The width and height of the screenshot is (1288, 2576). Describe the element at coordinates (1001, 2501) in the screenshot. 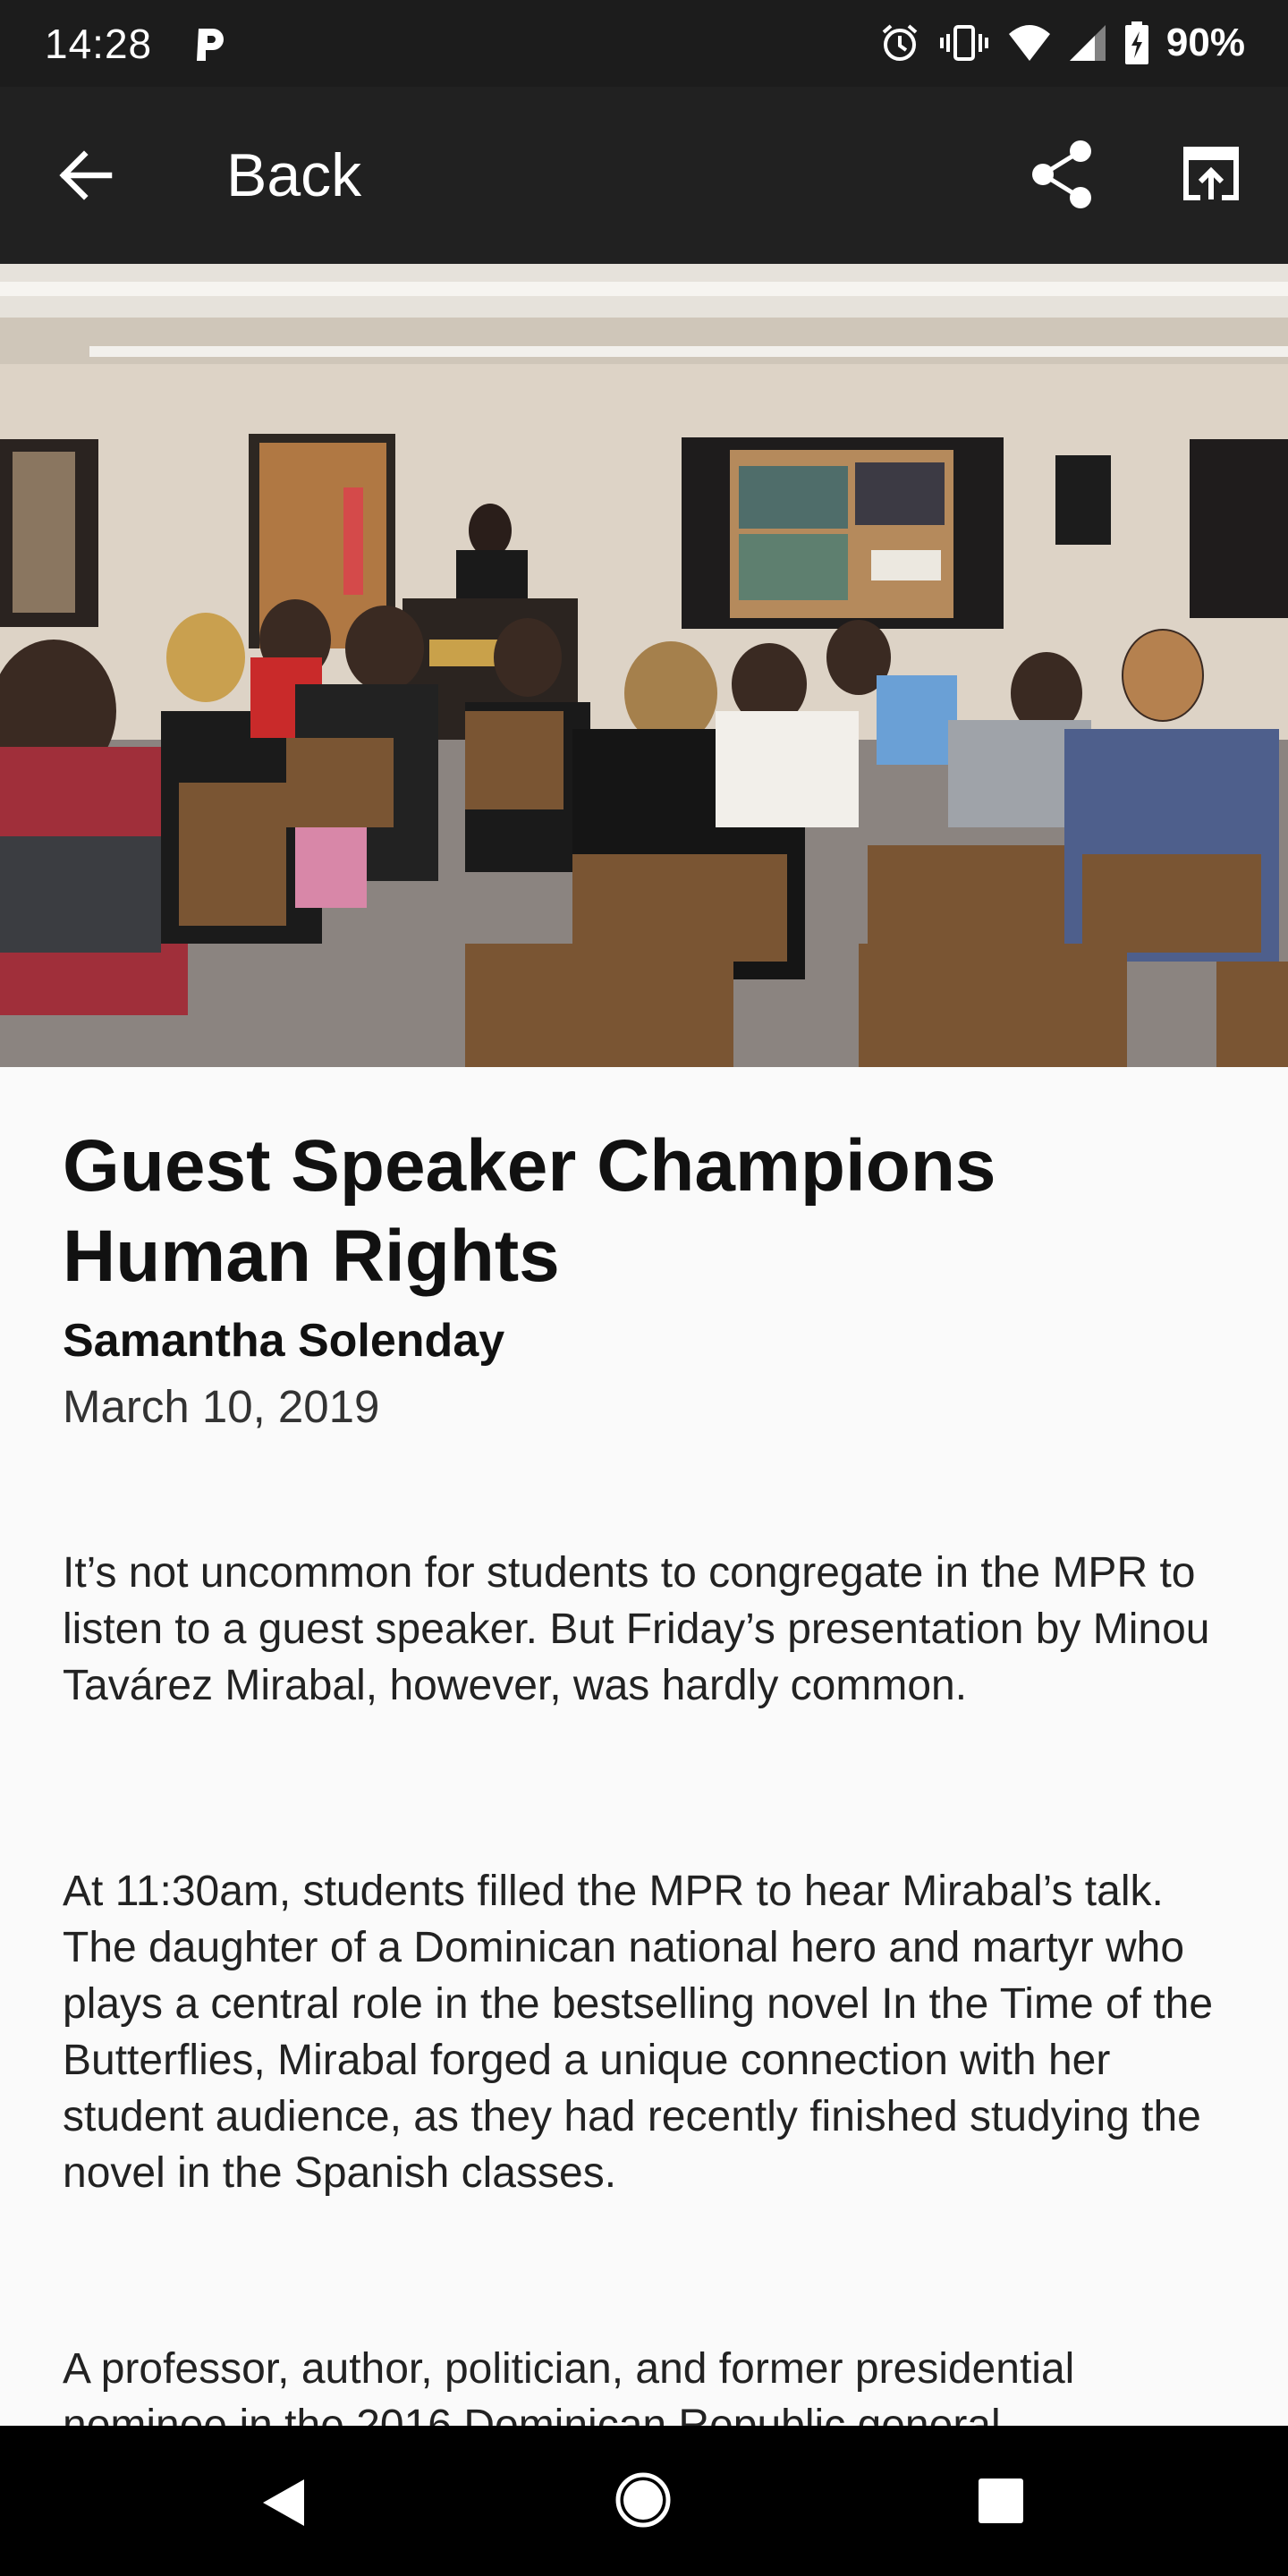

I see `nav-recents-icon` at that location.